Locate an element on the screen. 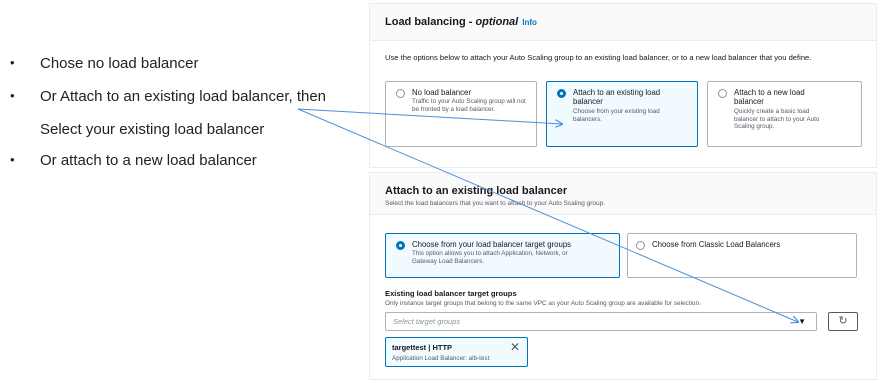  refresh-button: ↻ is located at coordinates (843, 321).